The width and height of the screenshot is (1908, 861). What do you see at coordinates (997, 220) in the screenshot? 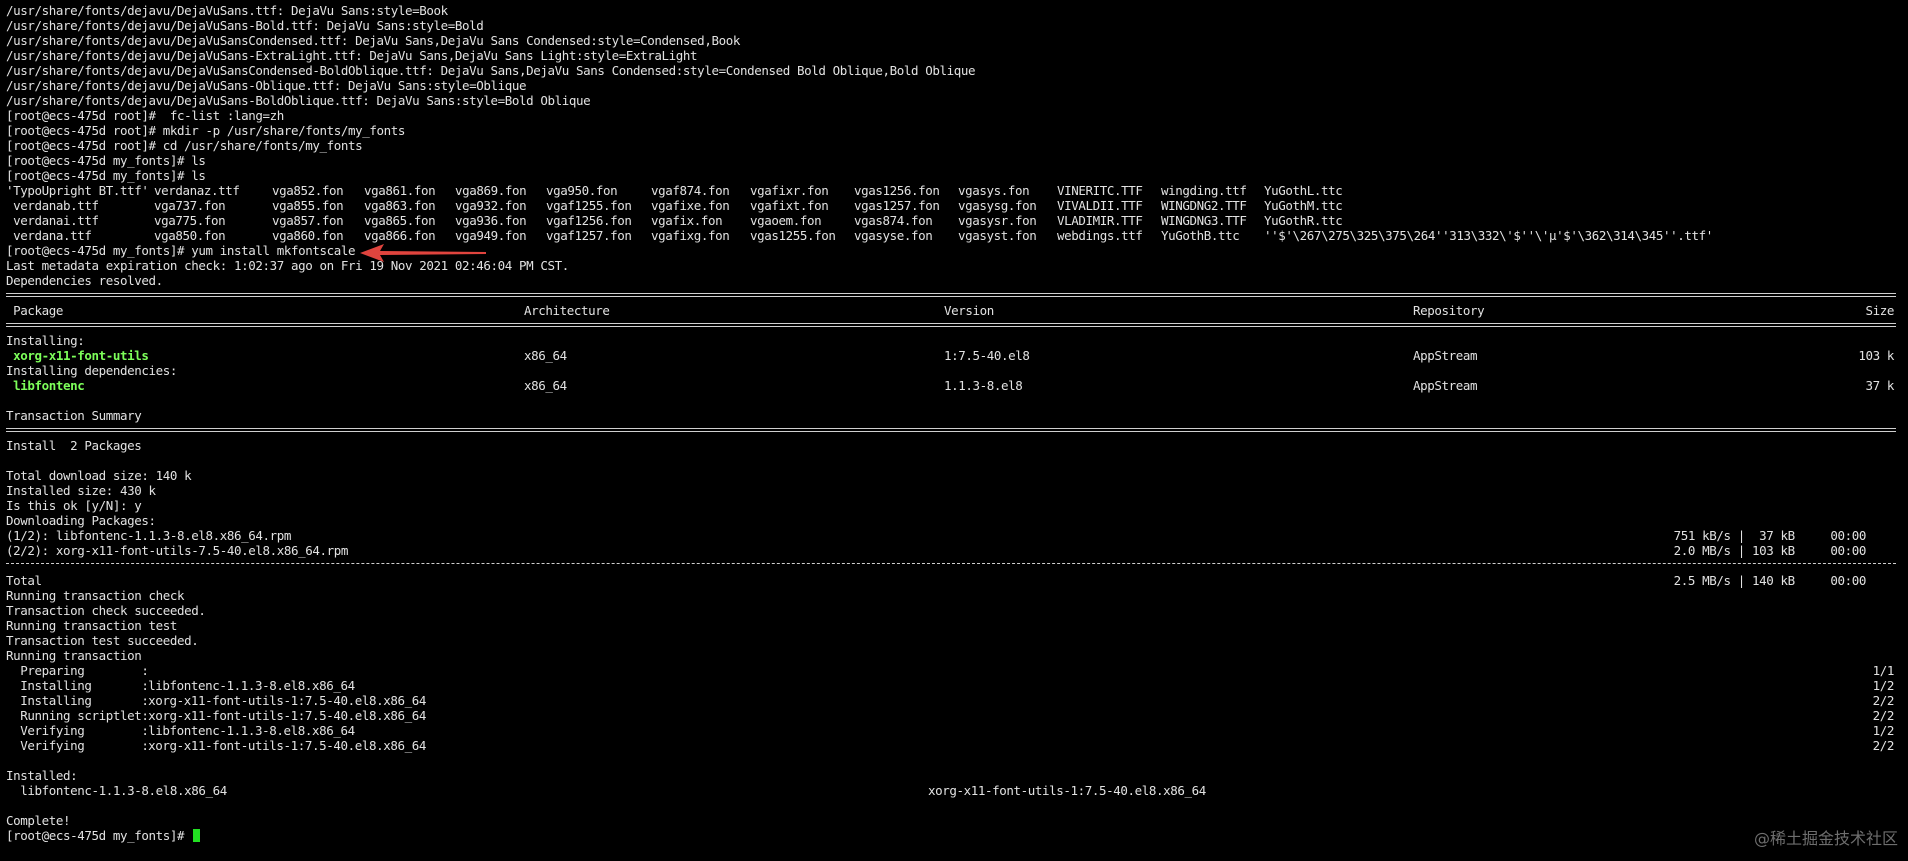
I see `ls-file: vgasysr.fon` at bounding box center [997, 220].